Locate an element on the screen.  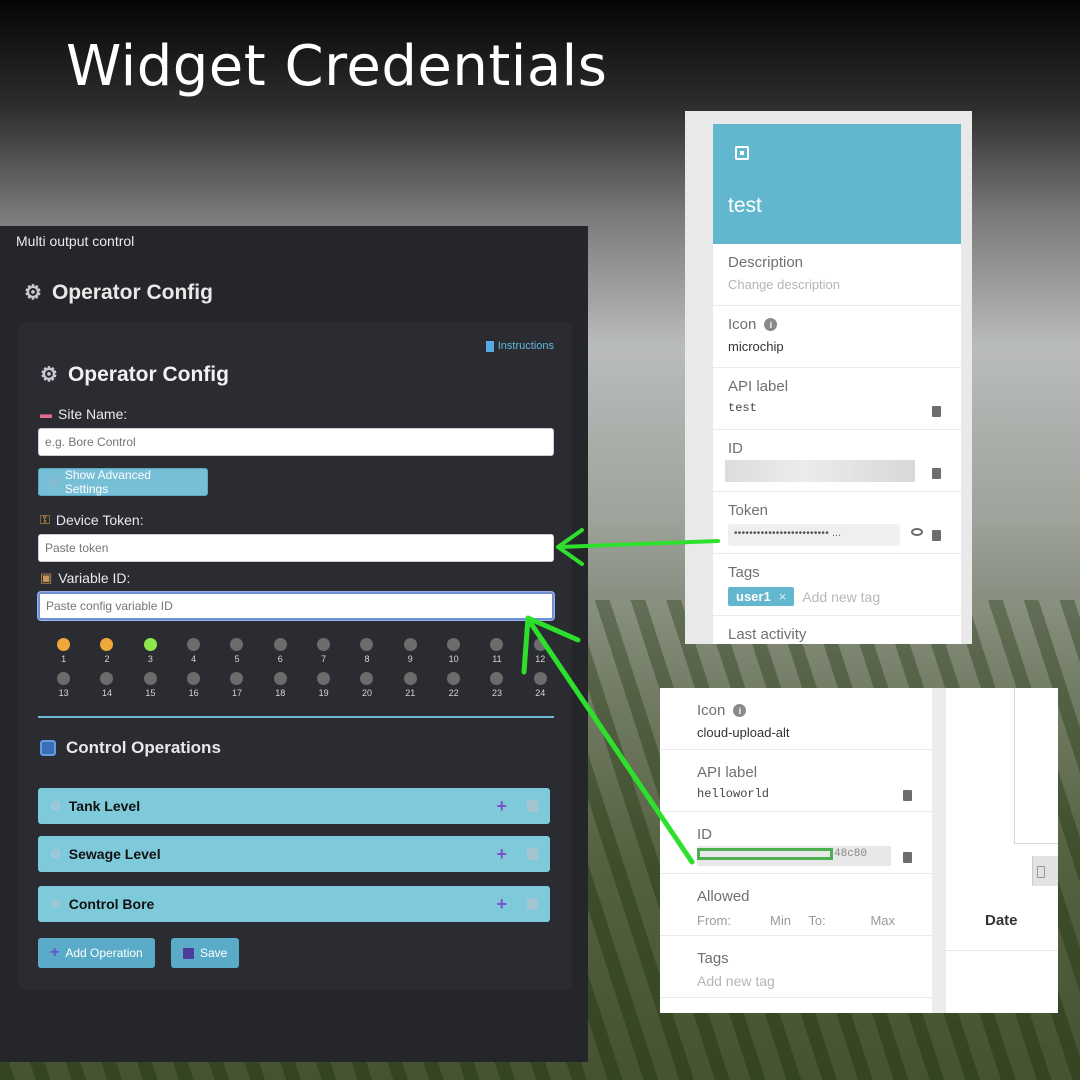
operation-row: ⚙ Sewage Level + is located at coordinates (294, 854).